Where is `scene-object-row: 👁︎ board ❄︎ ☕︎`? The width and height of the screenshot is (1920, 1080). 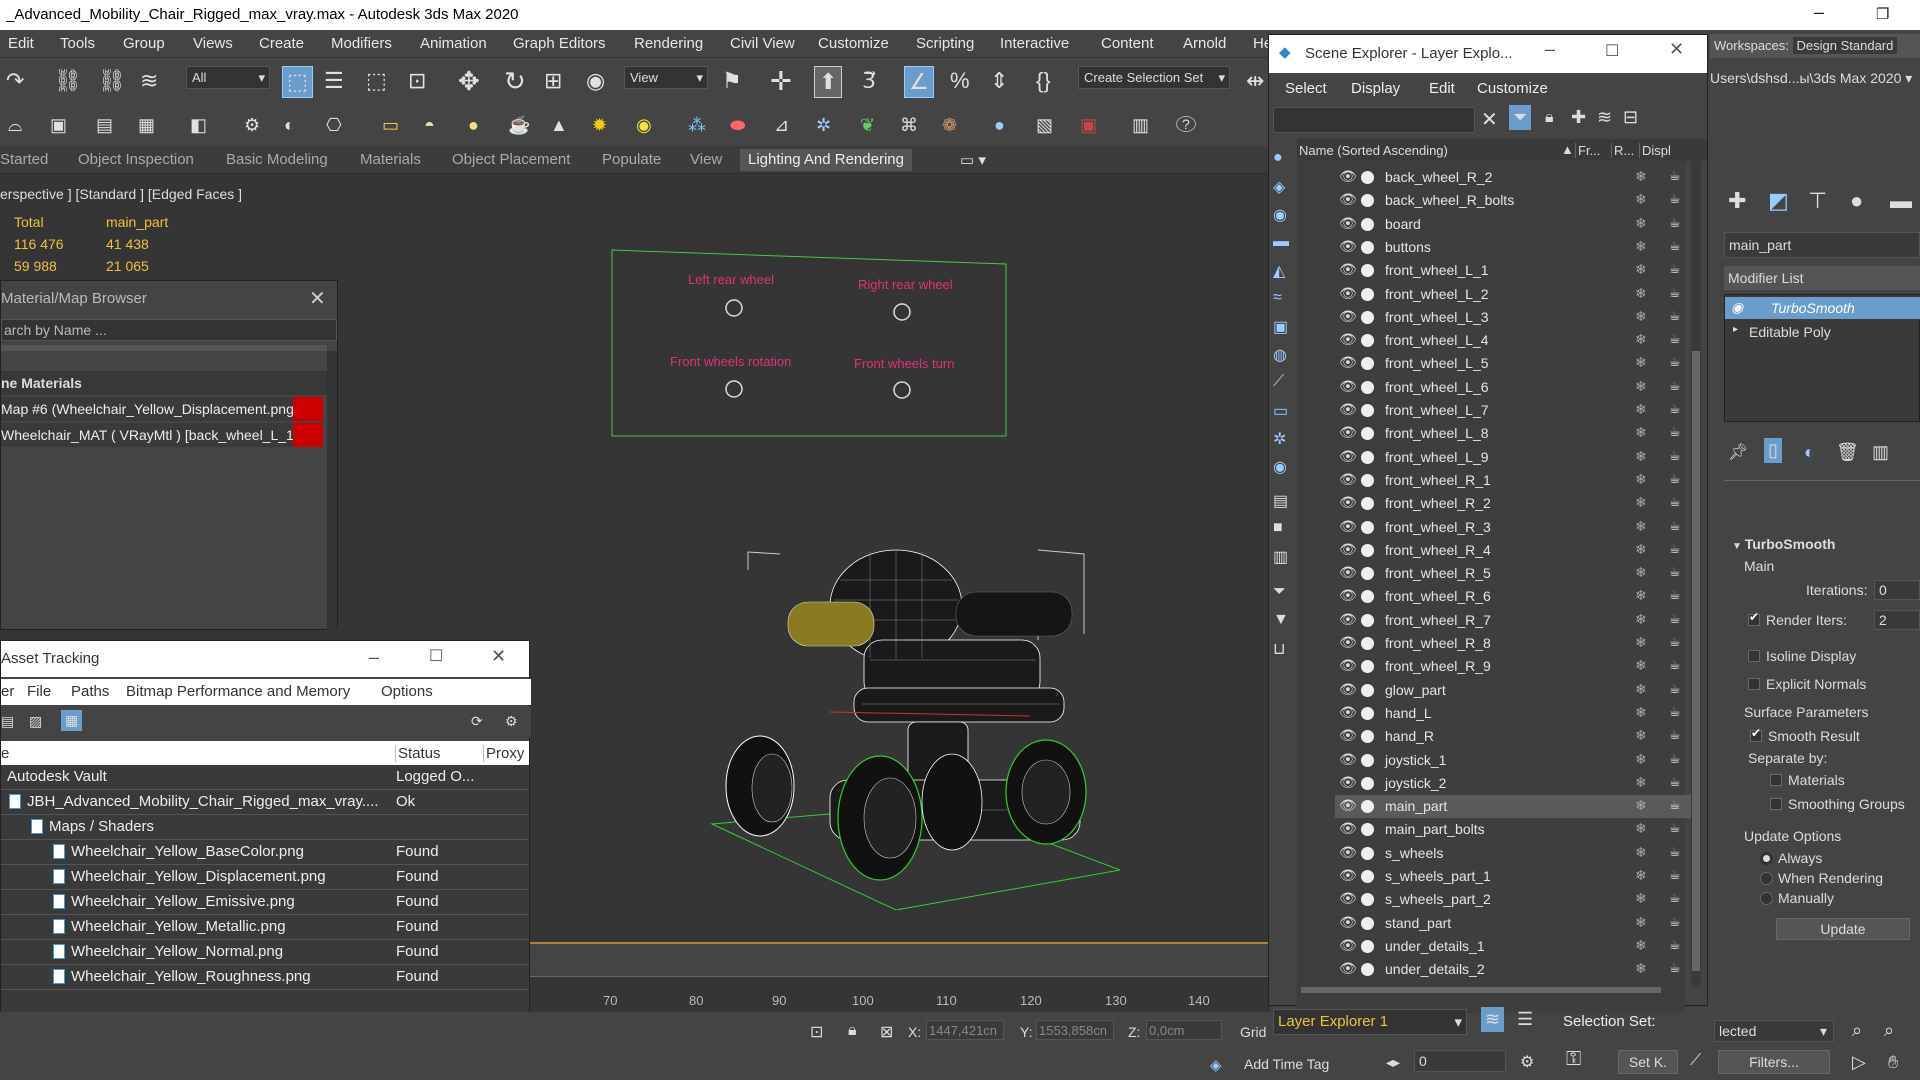
scene-object-row: 👁︎ board ❄︎ ☕︎ is located at coordinates (1515, 224).